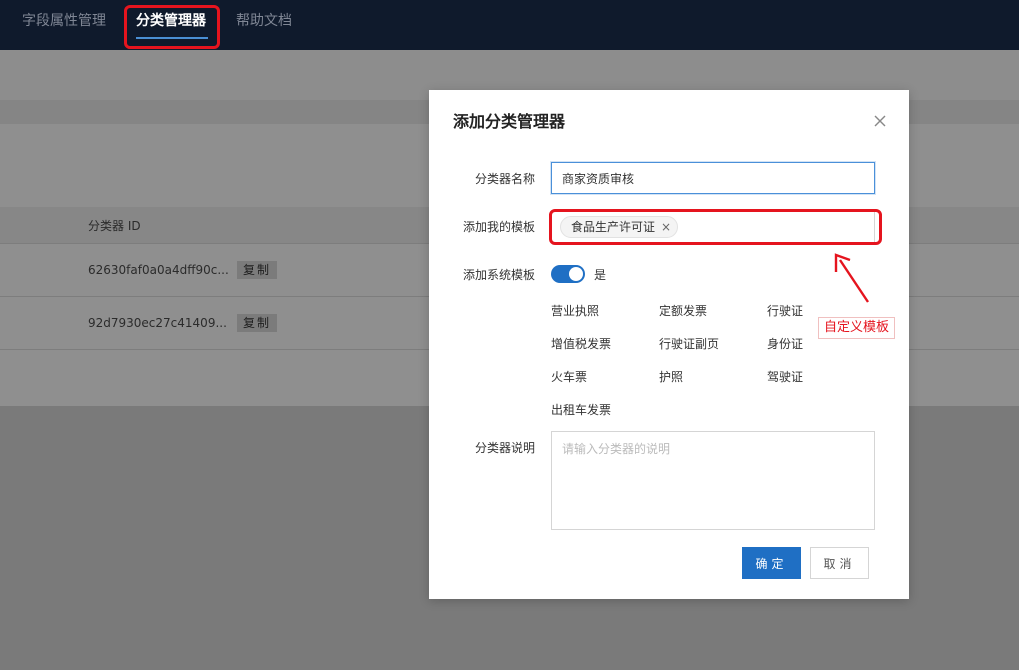  Describe the element at coordinates (576, 274) in the screenshot. I see `toggle-knob` at that location.